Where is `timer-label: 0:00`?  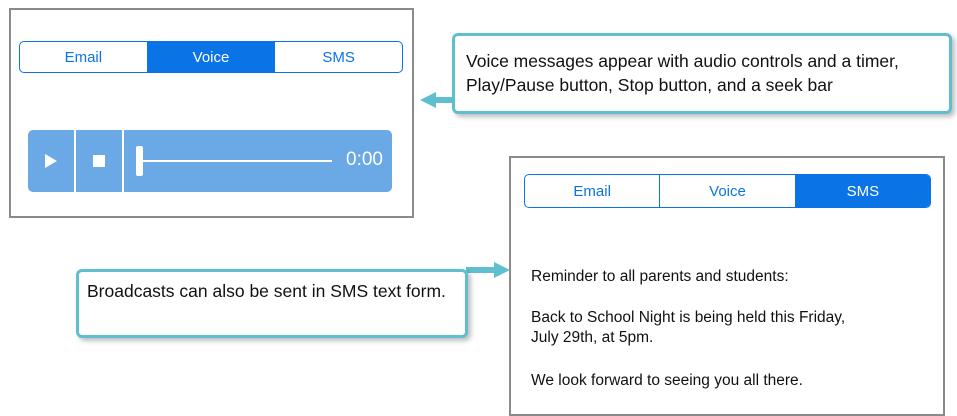
timer-label: 0:00 is located at coordinates (364, 159).